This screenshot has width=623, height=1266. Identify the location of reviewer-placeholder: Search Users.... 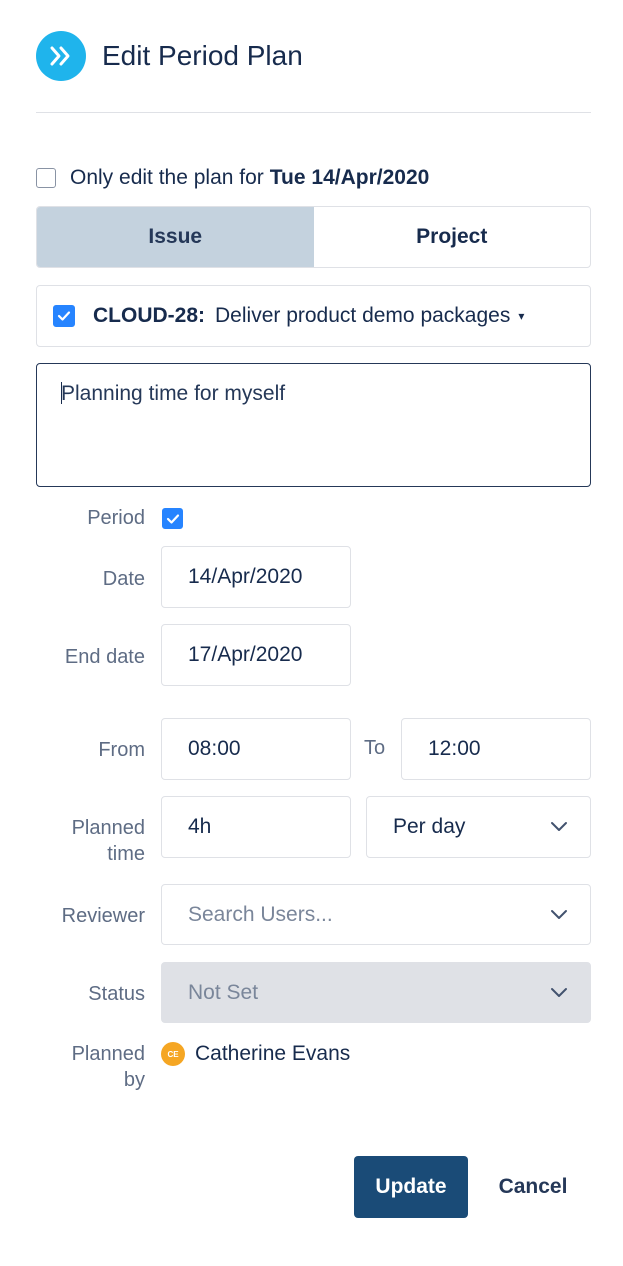
(260, 914).